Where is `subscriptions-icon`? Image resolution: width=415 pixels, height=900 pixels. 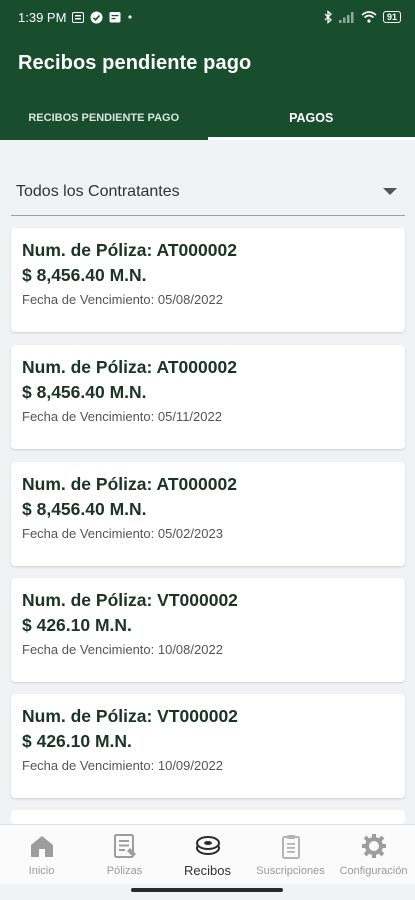
subscriptions-icon is located at coordinates (290, 847).